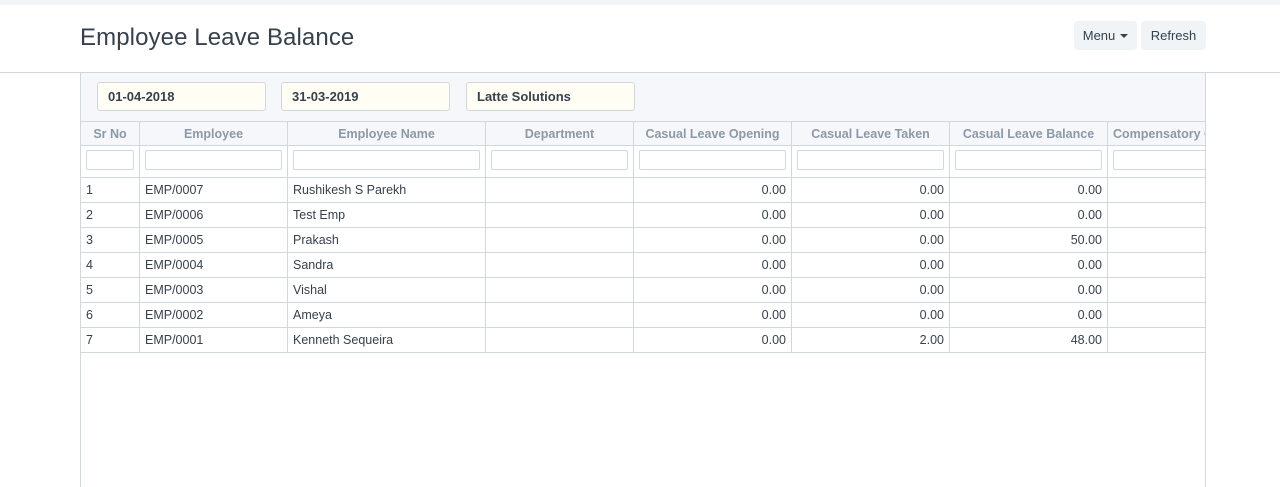  I want to click on column-filter-input-sr-no, so click(110, 160).